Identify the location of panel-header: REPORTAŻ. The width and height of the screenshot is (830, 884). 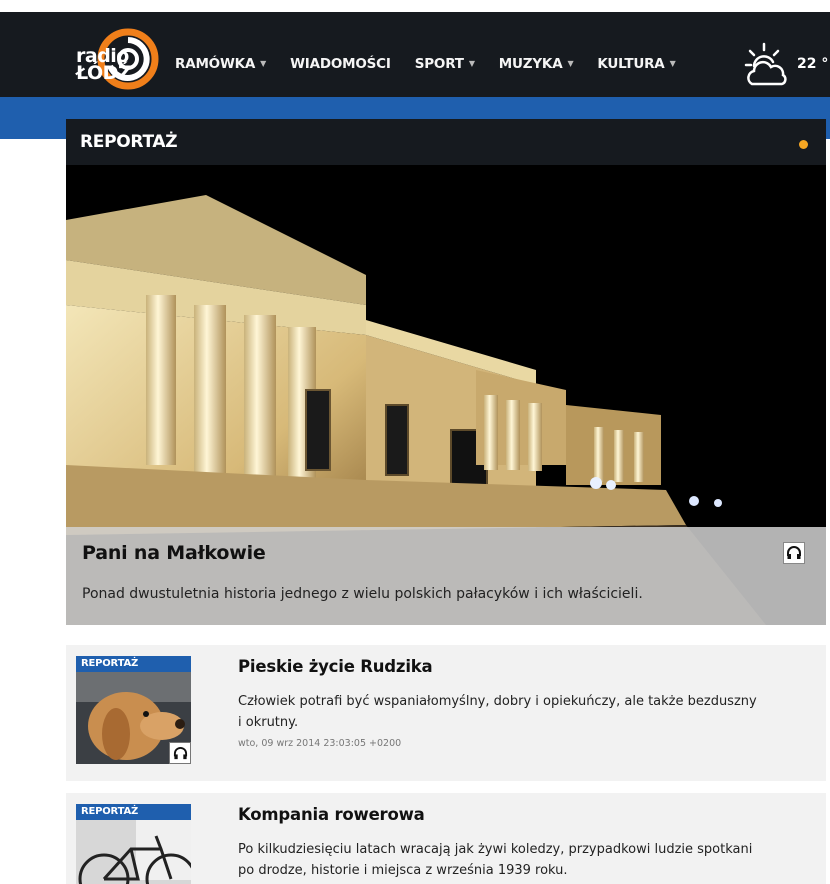
(446, 142).